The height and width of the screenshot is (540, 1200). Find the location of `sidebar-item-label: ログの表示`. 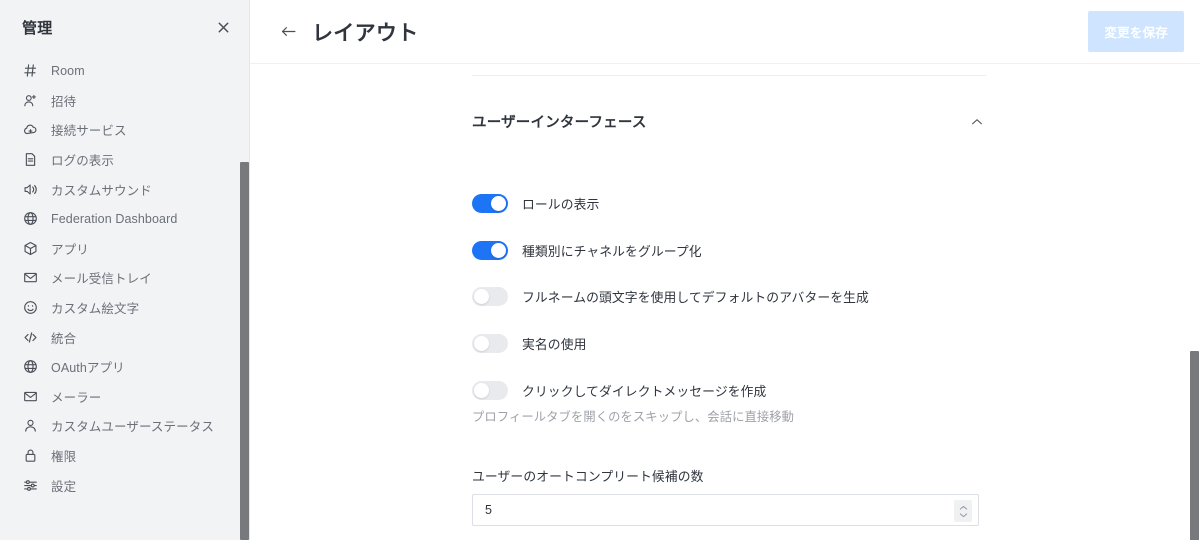

sidebar-item-label: ログの表示 is located at coordinates (83, 161).